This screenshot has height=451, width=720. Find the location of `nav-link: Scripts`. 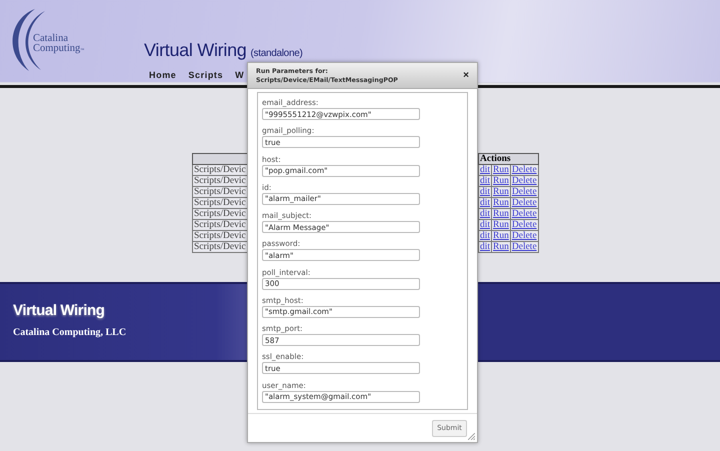

nav-link: Scripts is located at coordinates (206, 75).